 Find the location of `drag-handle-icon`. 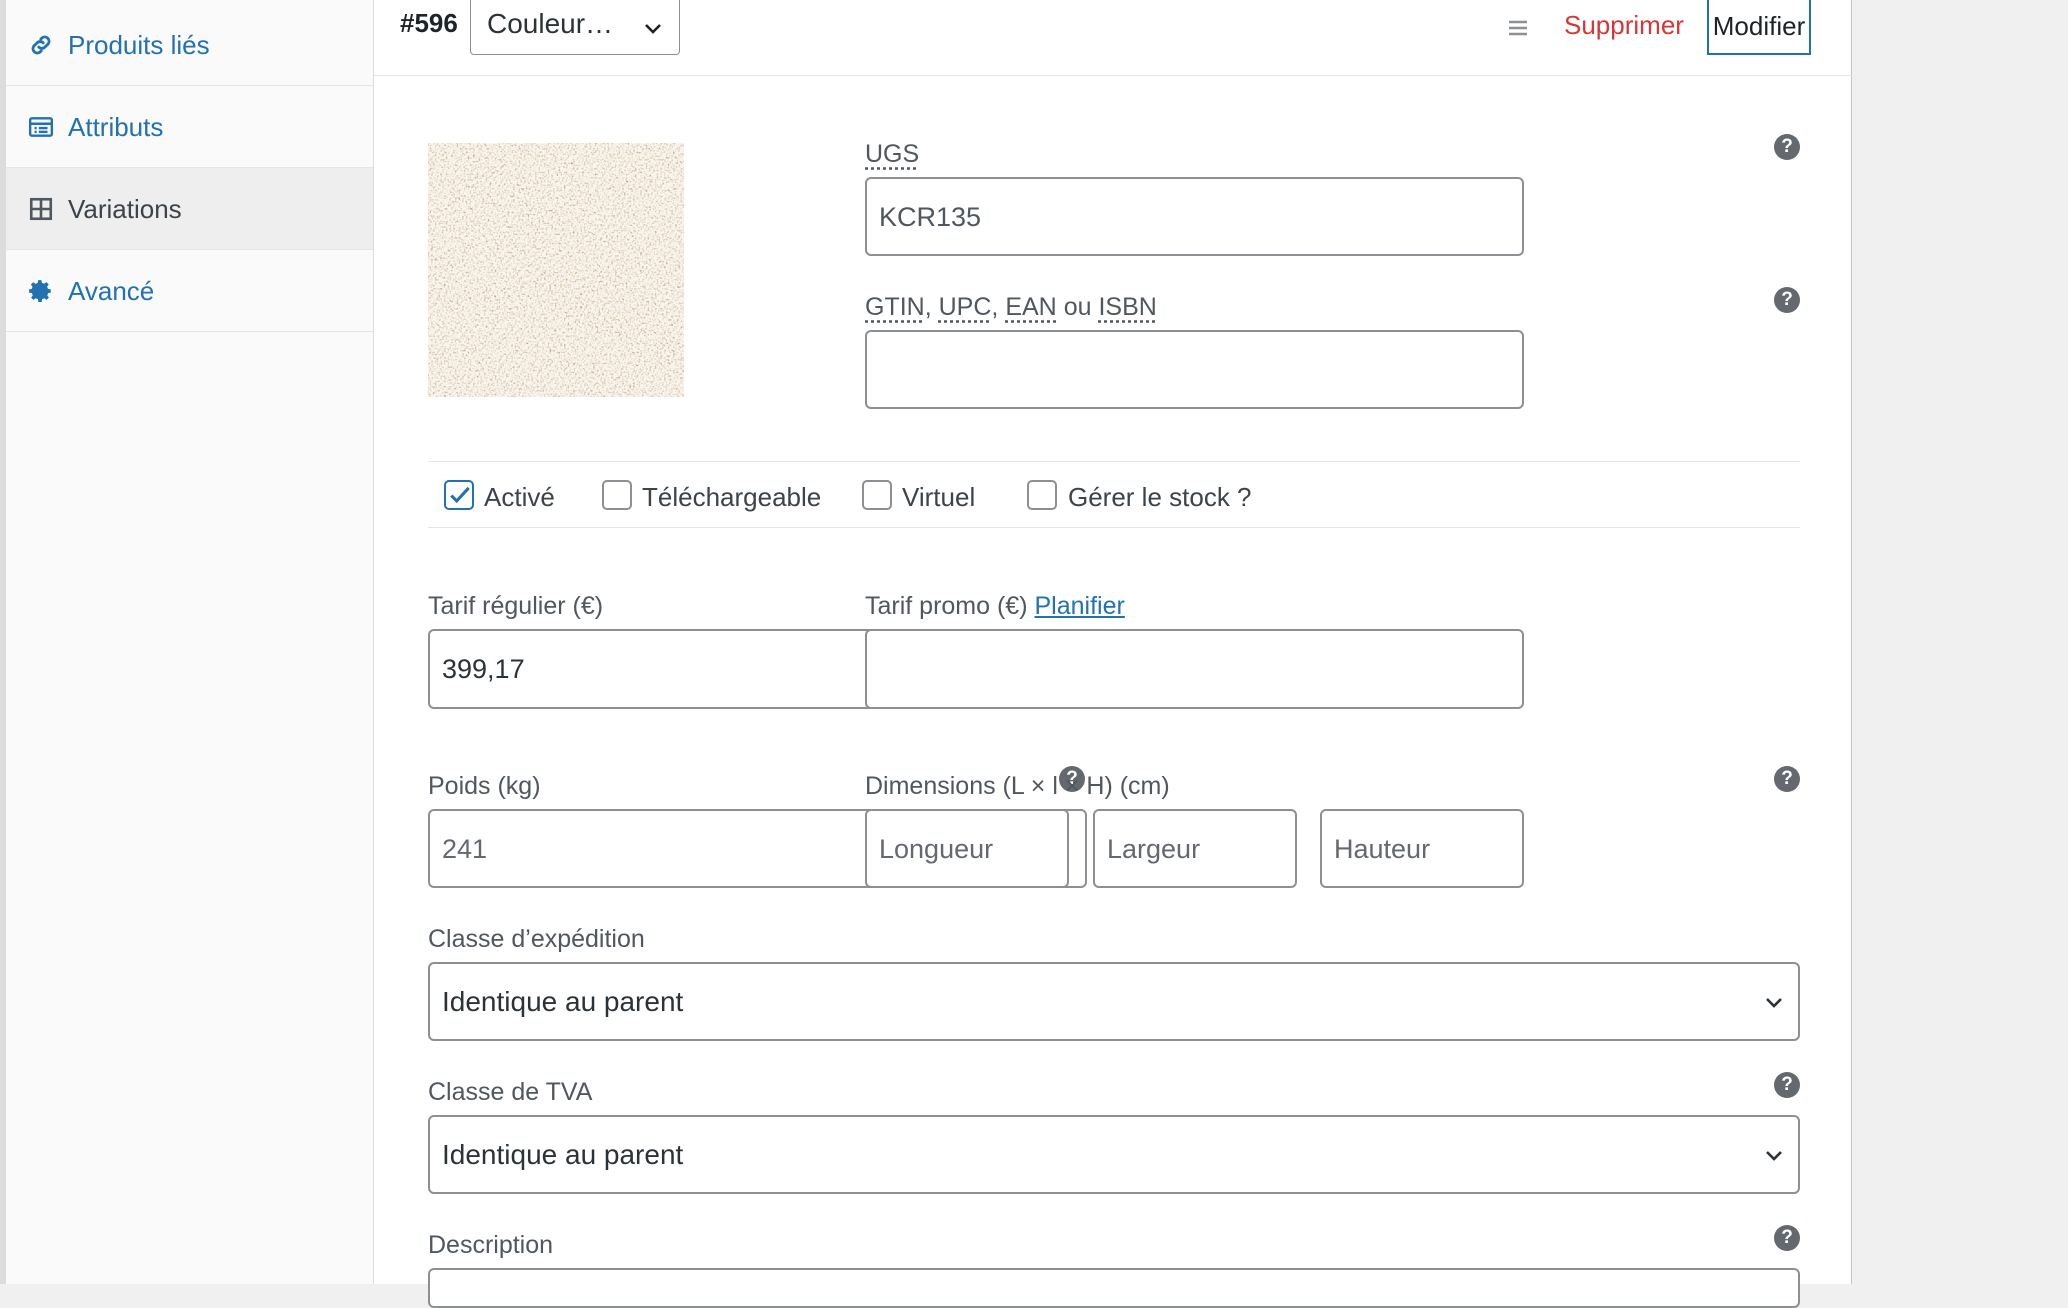

drag-handle-icon is located at coordinates (1518, 28).